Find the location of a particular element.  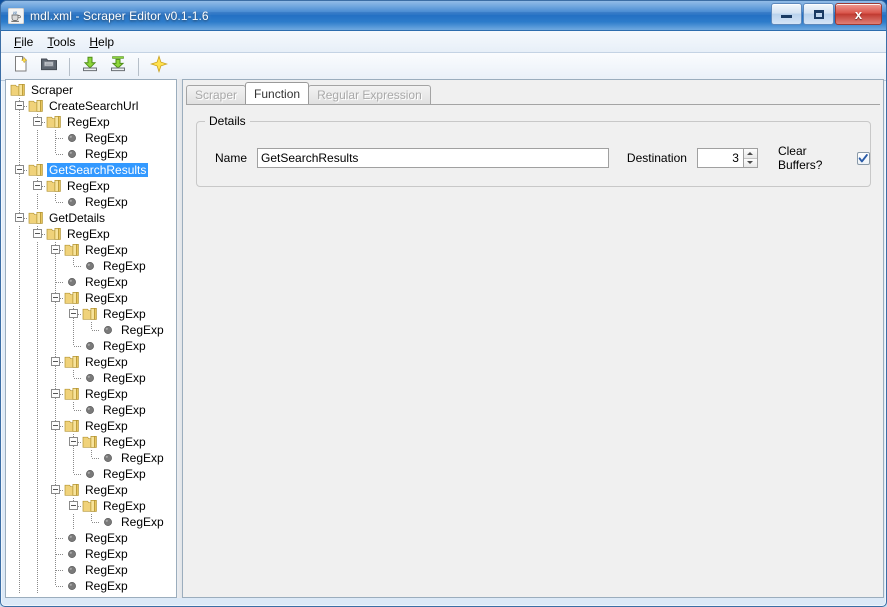

menu-tools: Tools is located at coordinates (61, 42).